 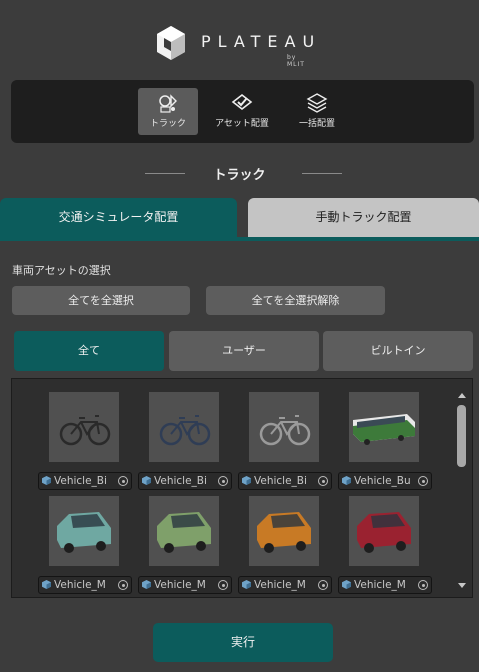 I want to click on bulk-place-icon, so click(x=317, y=103).